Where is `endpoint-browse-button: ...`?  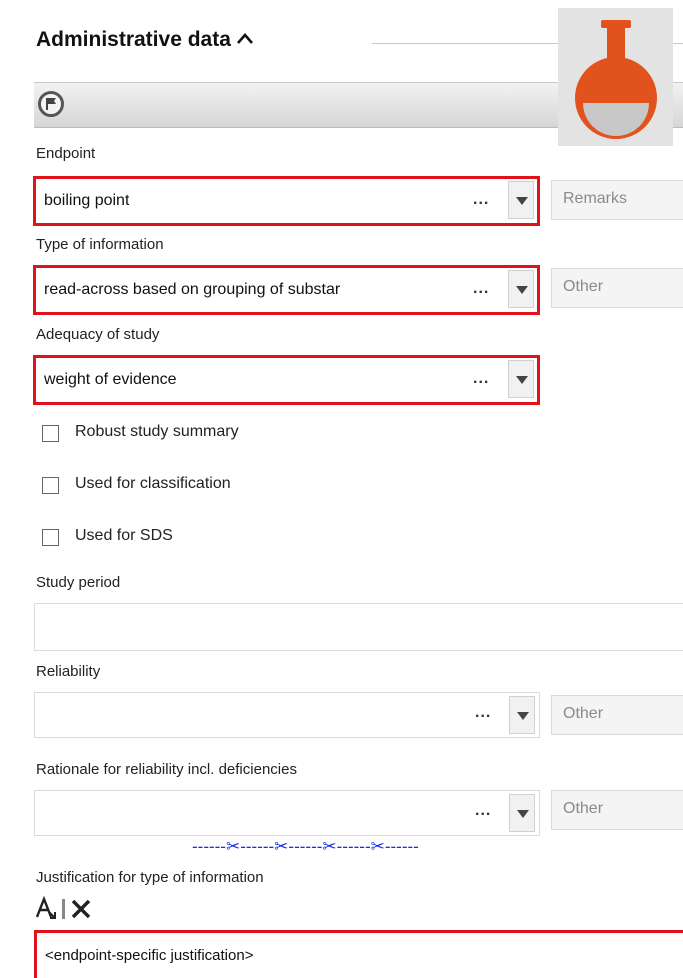 endpoint-browse-button: ... is located at coordinates (481, 200).